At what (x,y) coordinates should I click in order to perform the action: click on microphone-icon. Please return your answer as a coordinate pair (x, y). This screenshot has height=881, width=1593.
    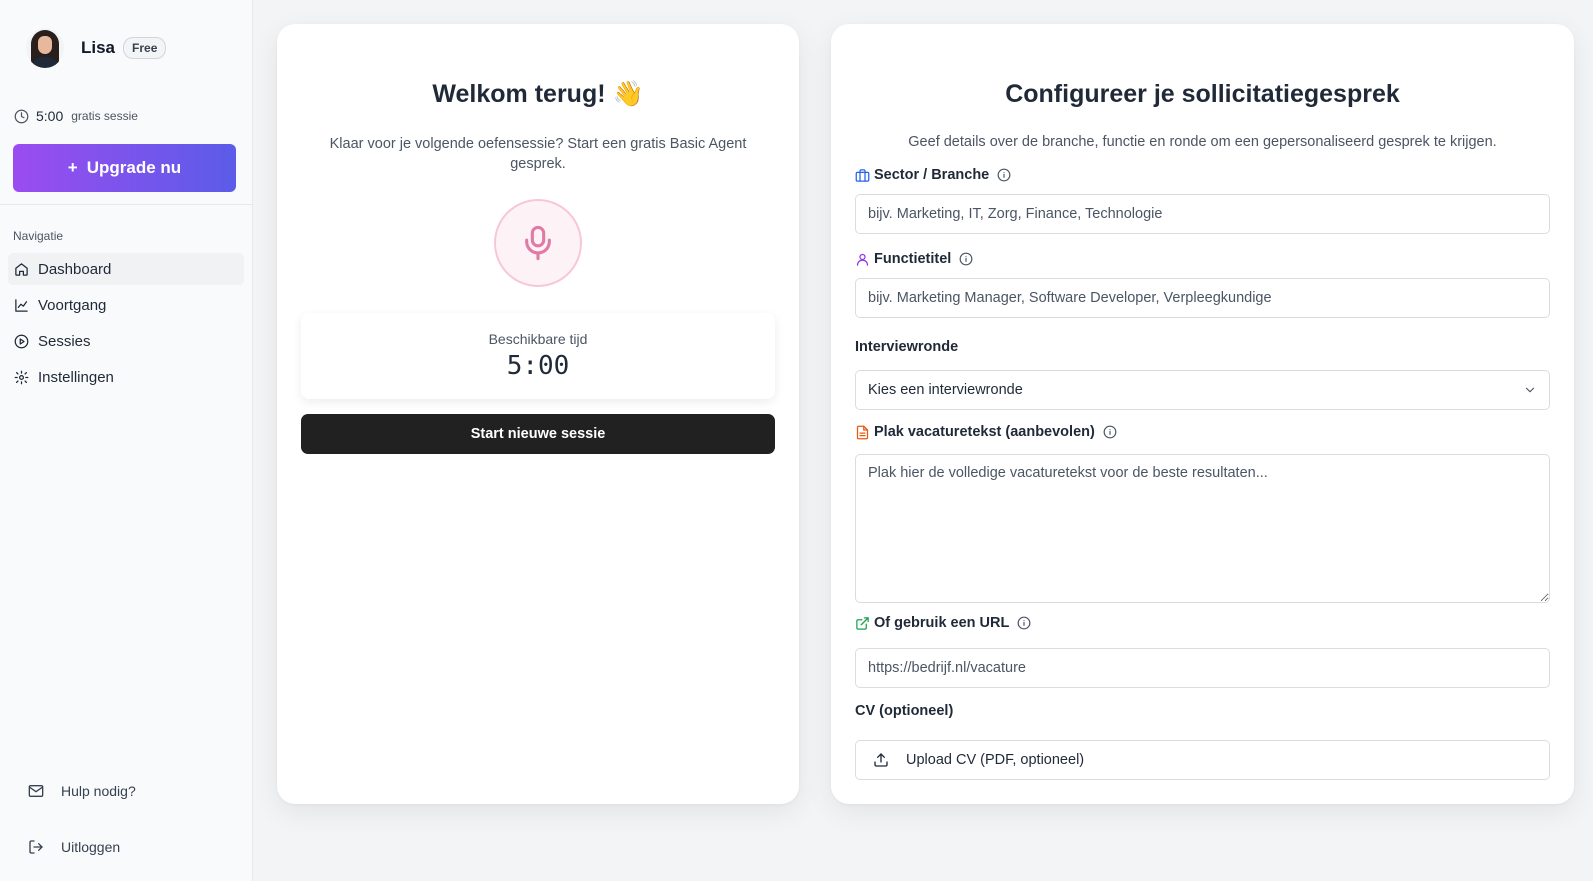
    Looking at the image, I should click on (538, 243).